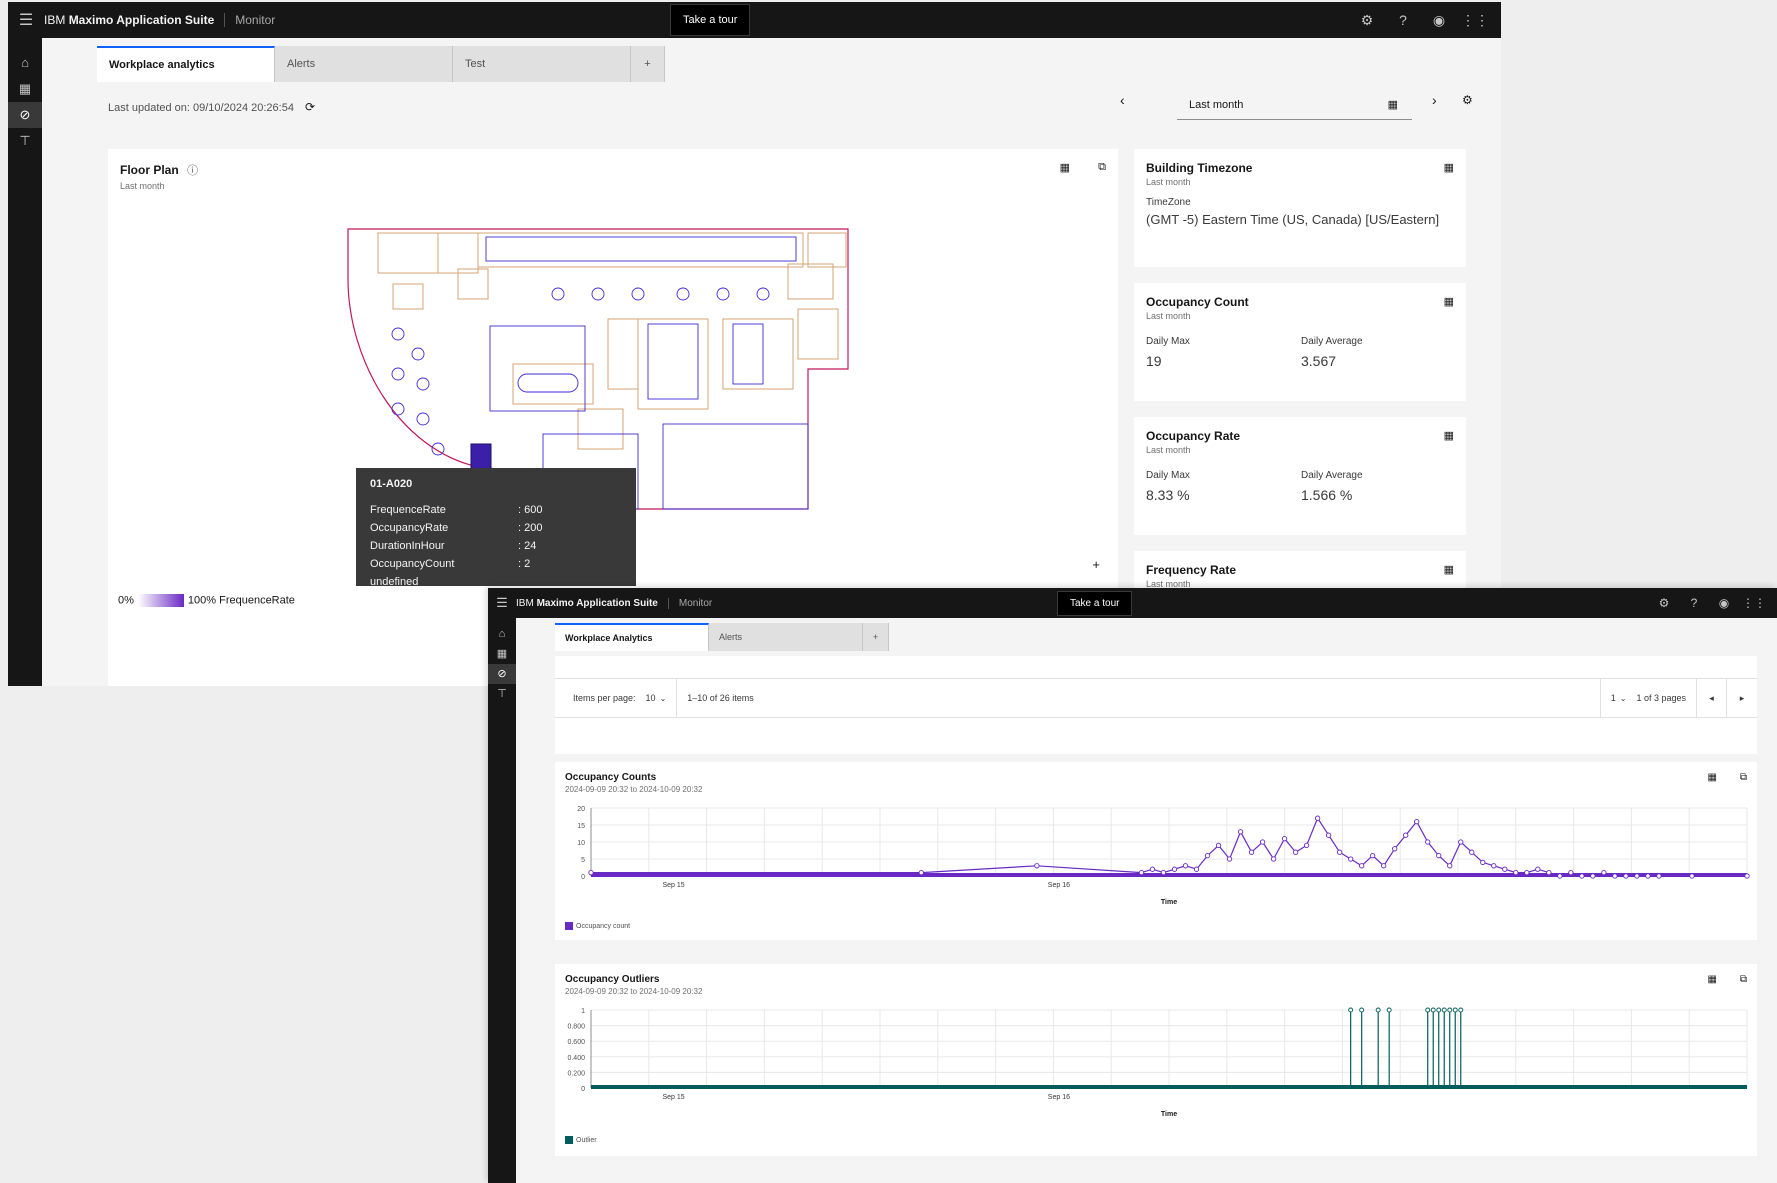 The height and width of the screenshot is (1183, 1777). Describe the element at coordinates (603, 926) in the screenshot. I see `legend-label: Occupancy count` at that location.